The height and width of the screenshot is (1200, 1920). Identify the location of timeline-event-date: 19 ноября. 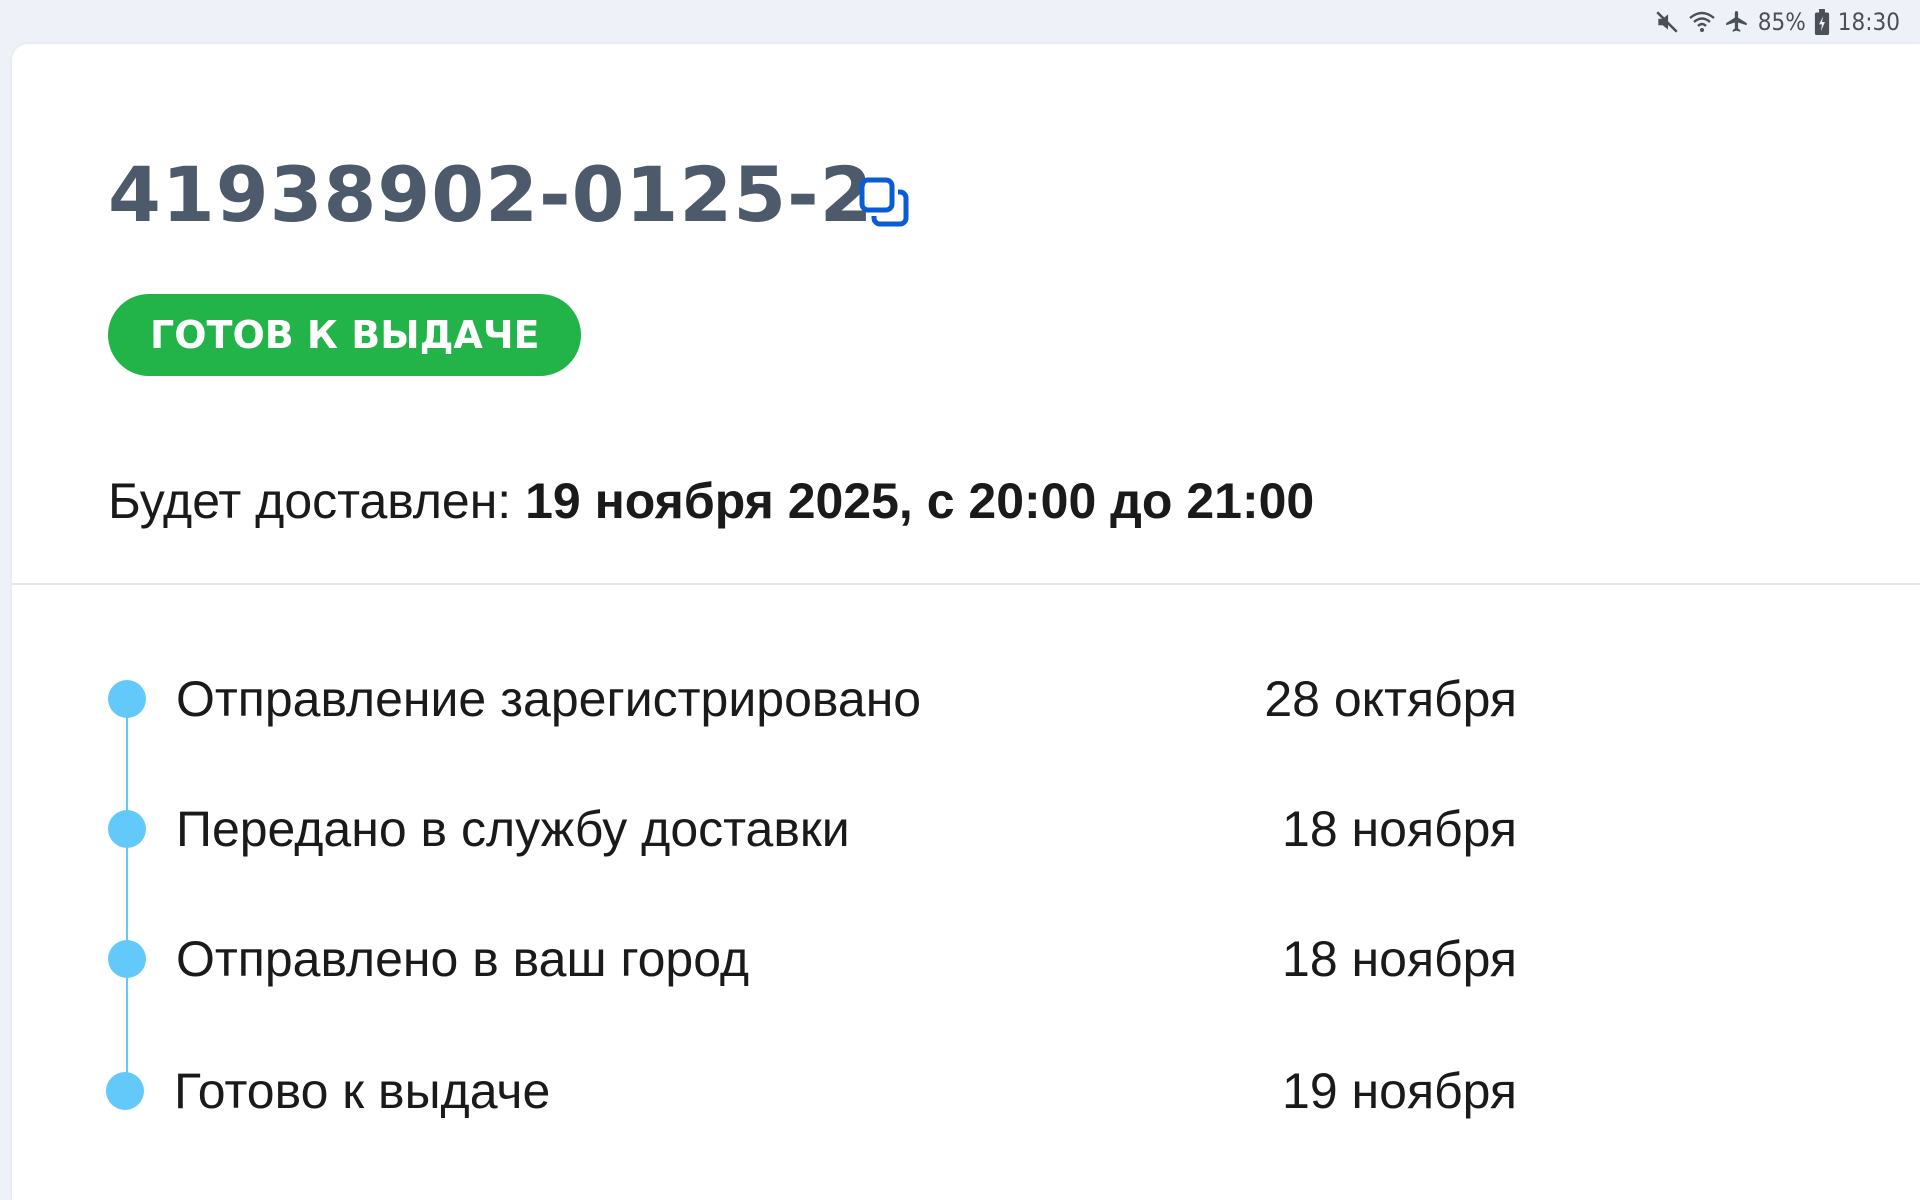
(1399, 1091).